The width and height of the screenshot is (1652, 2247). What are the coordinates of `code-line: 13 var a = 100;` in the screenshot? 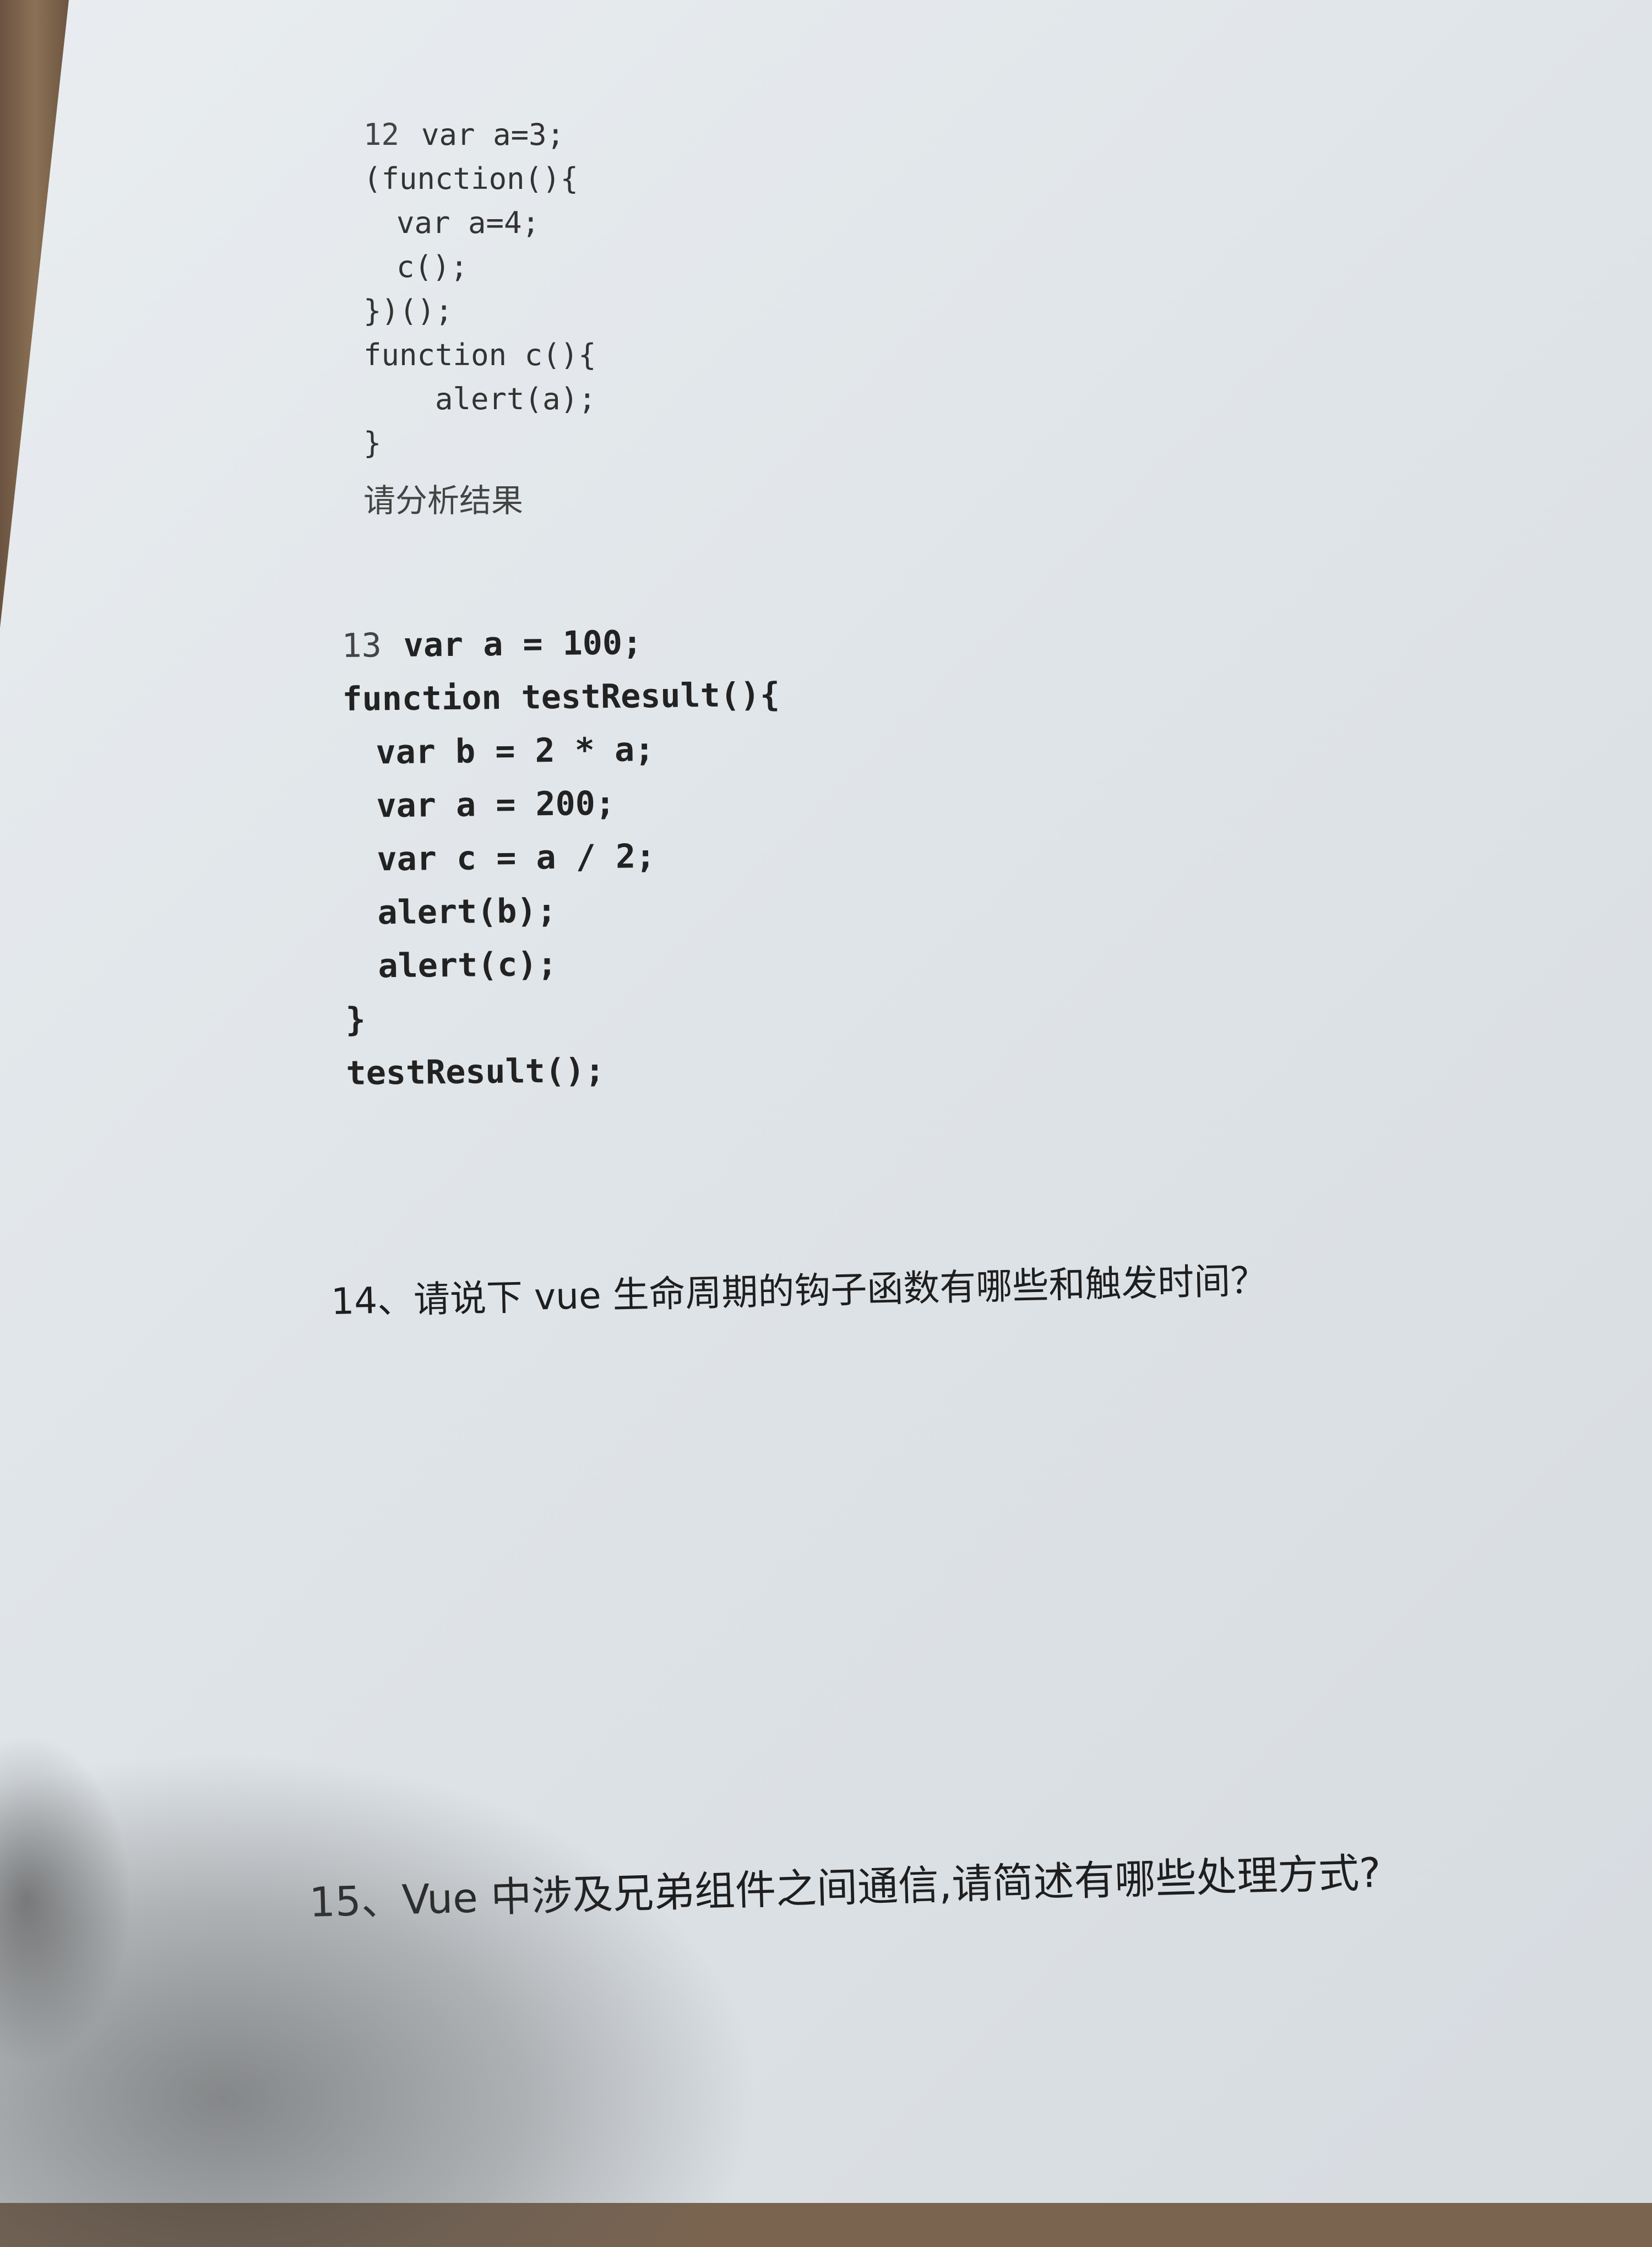 It's located at (560, 644).